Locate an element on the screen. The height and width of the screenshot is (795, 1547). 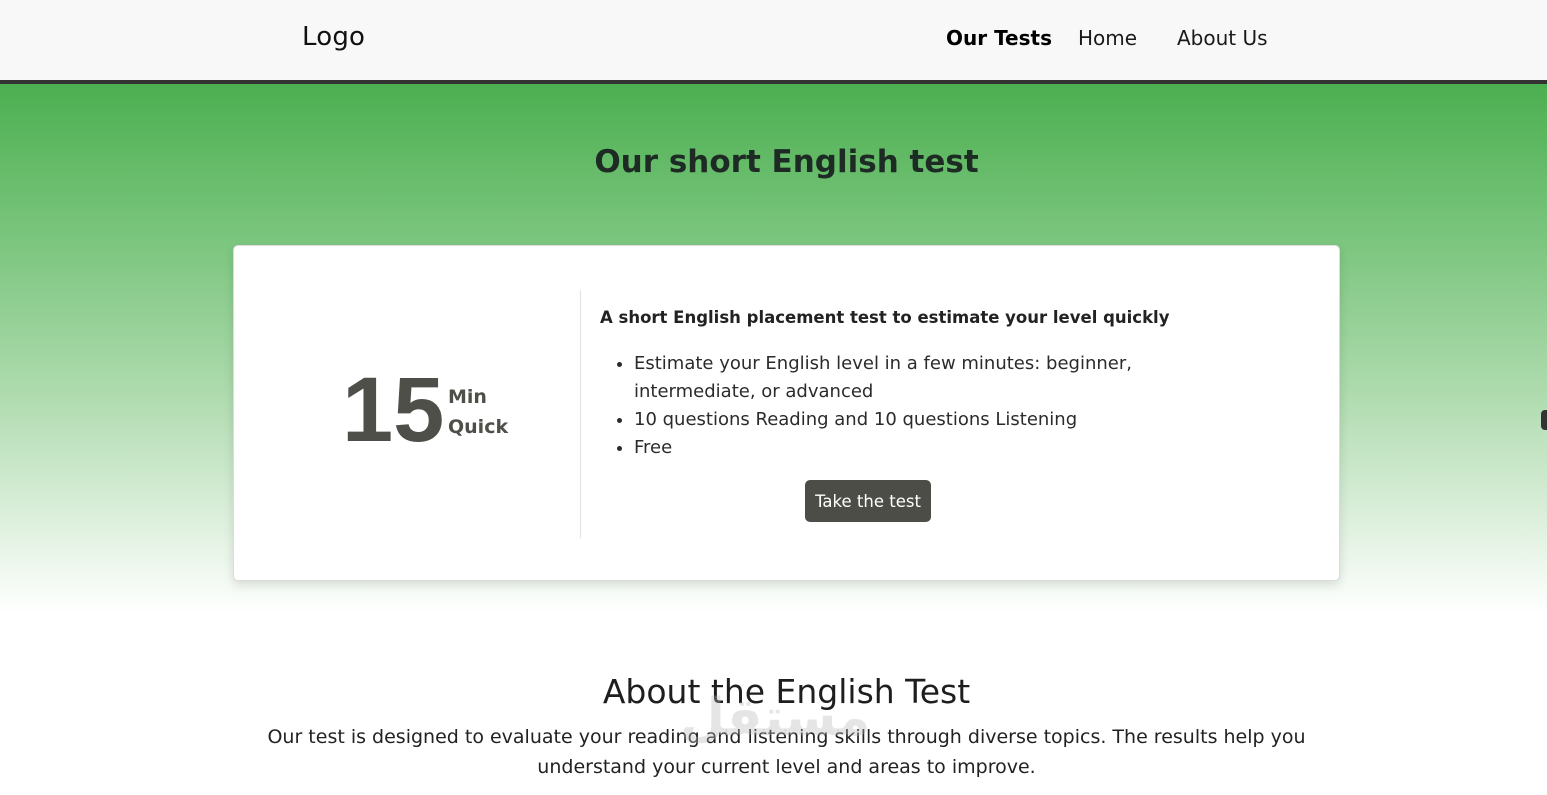
feature-item: Free is located at coordinates (944, 448).